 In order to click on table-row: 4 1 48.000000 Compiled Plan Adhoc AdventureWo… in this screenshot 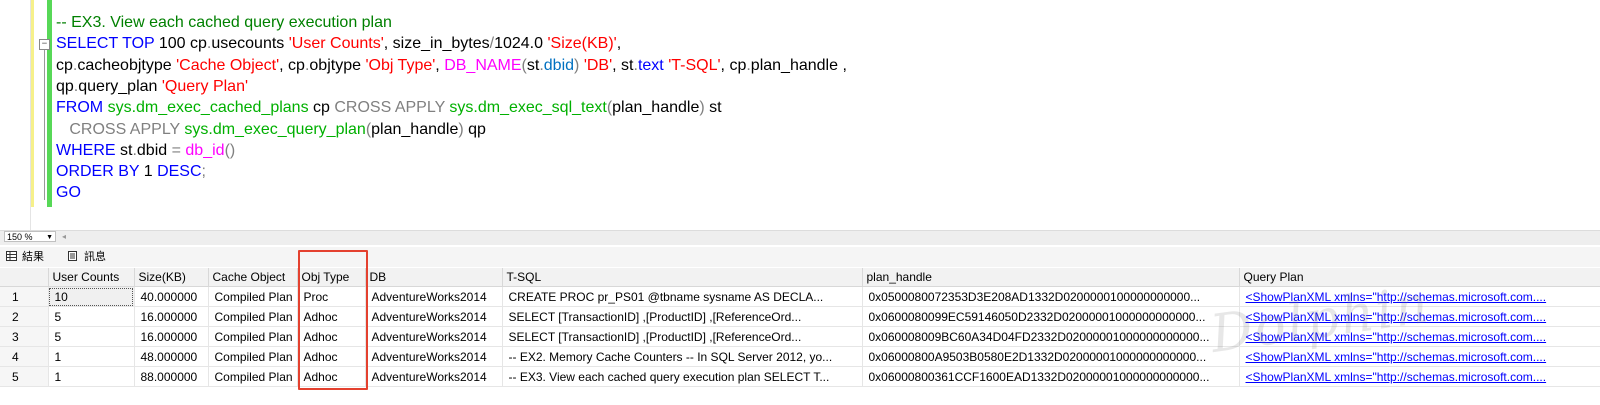, I will do `click(800, 356)`.